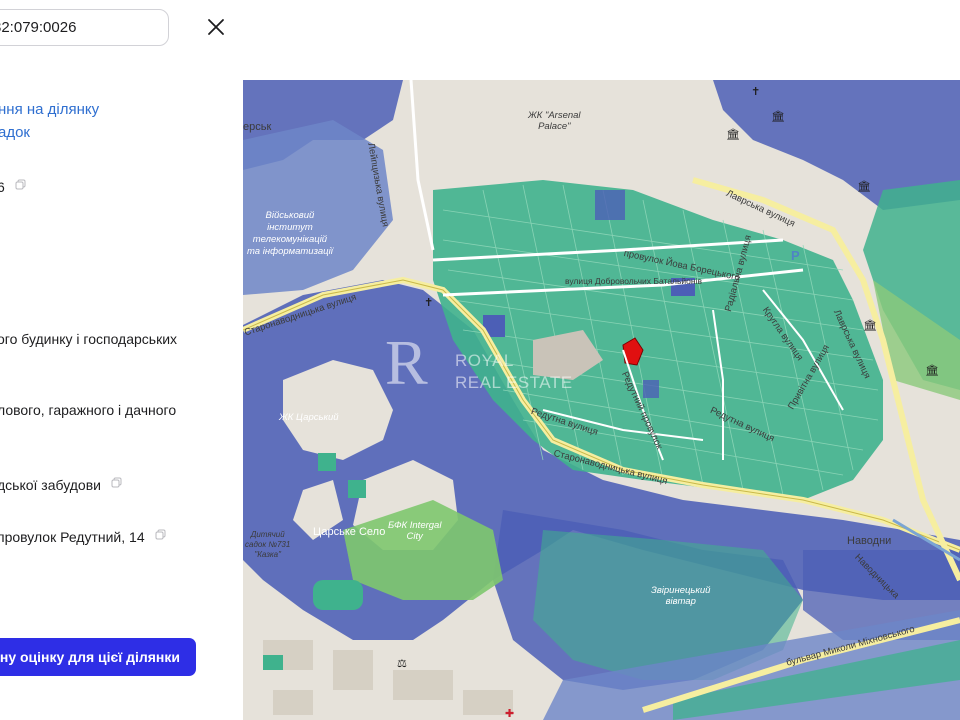 This screenshot has width=960, height=720. What do you see at coordinates (15, 133) in the screenshot?
I see `request-link-line2: адок` at bounding box center [15, 133].